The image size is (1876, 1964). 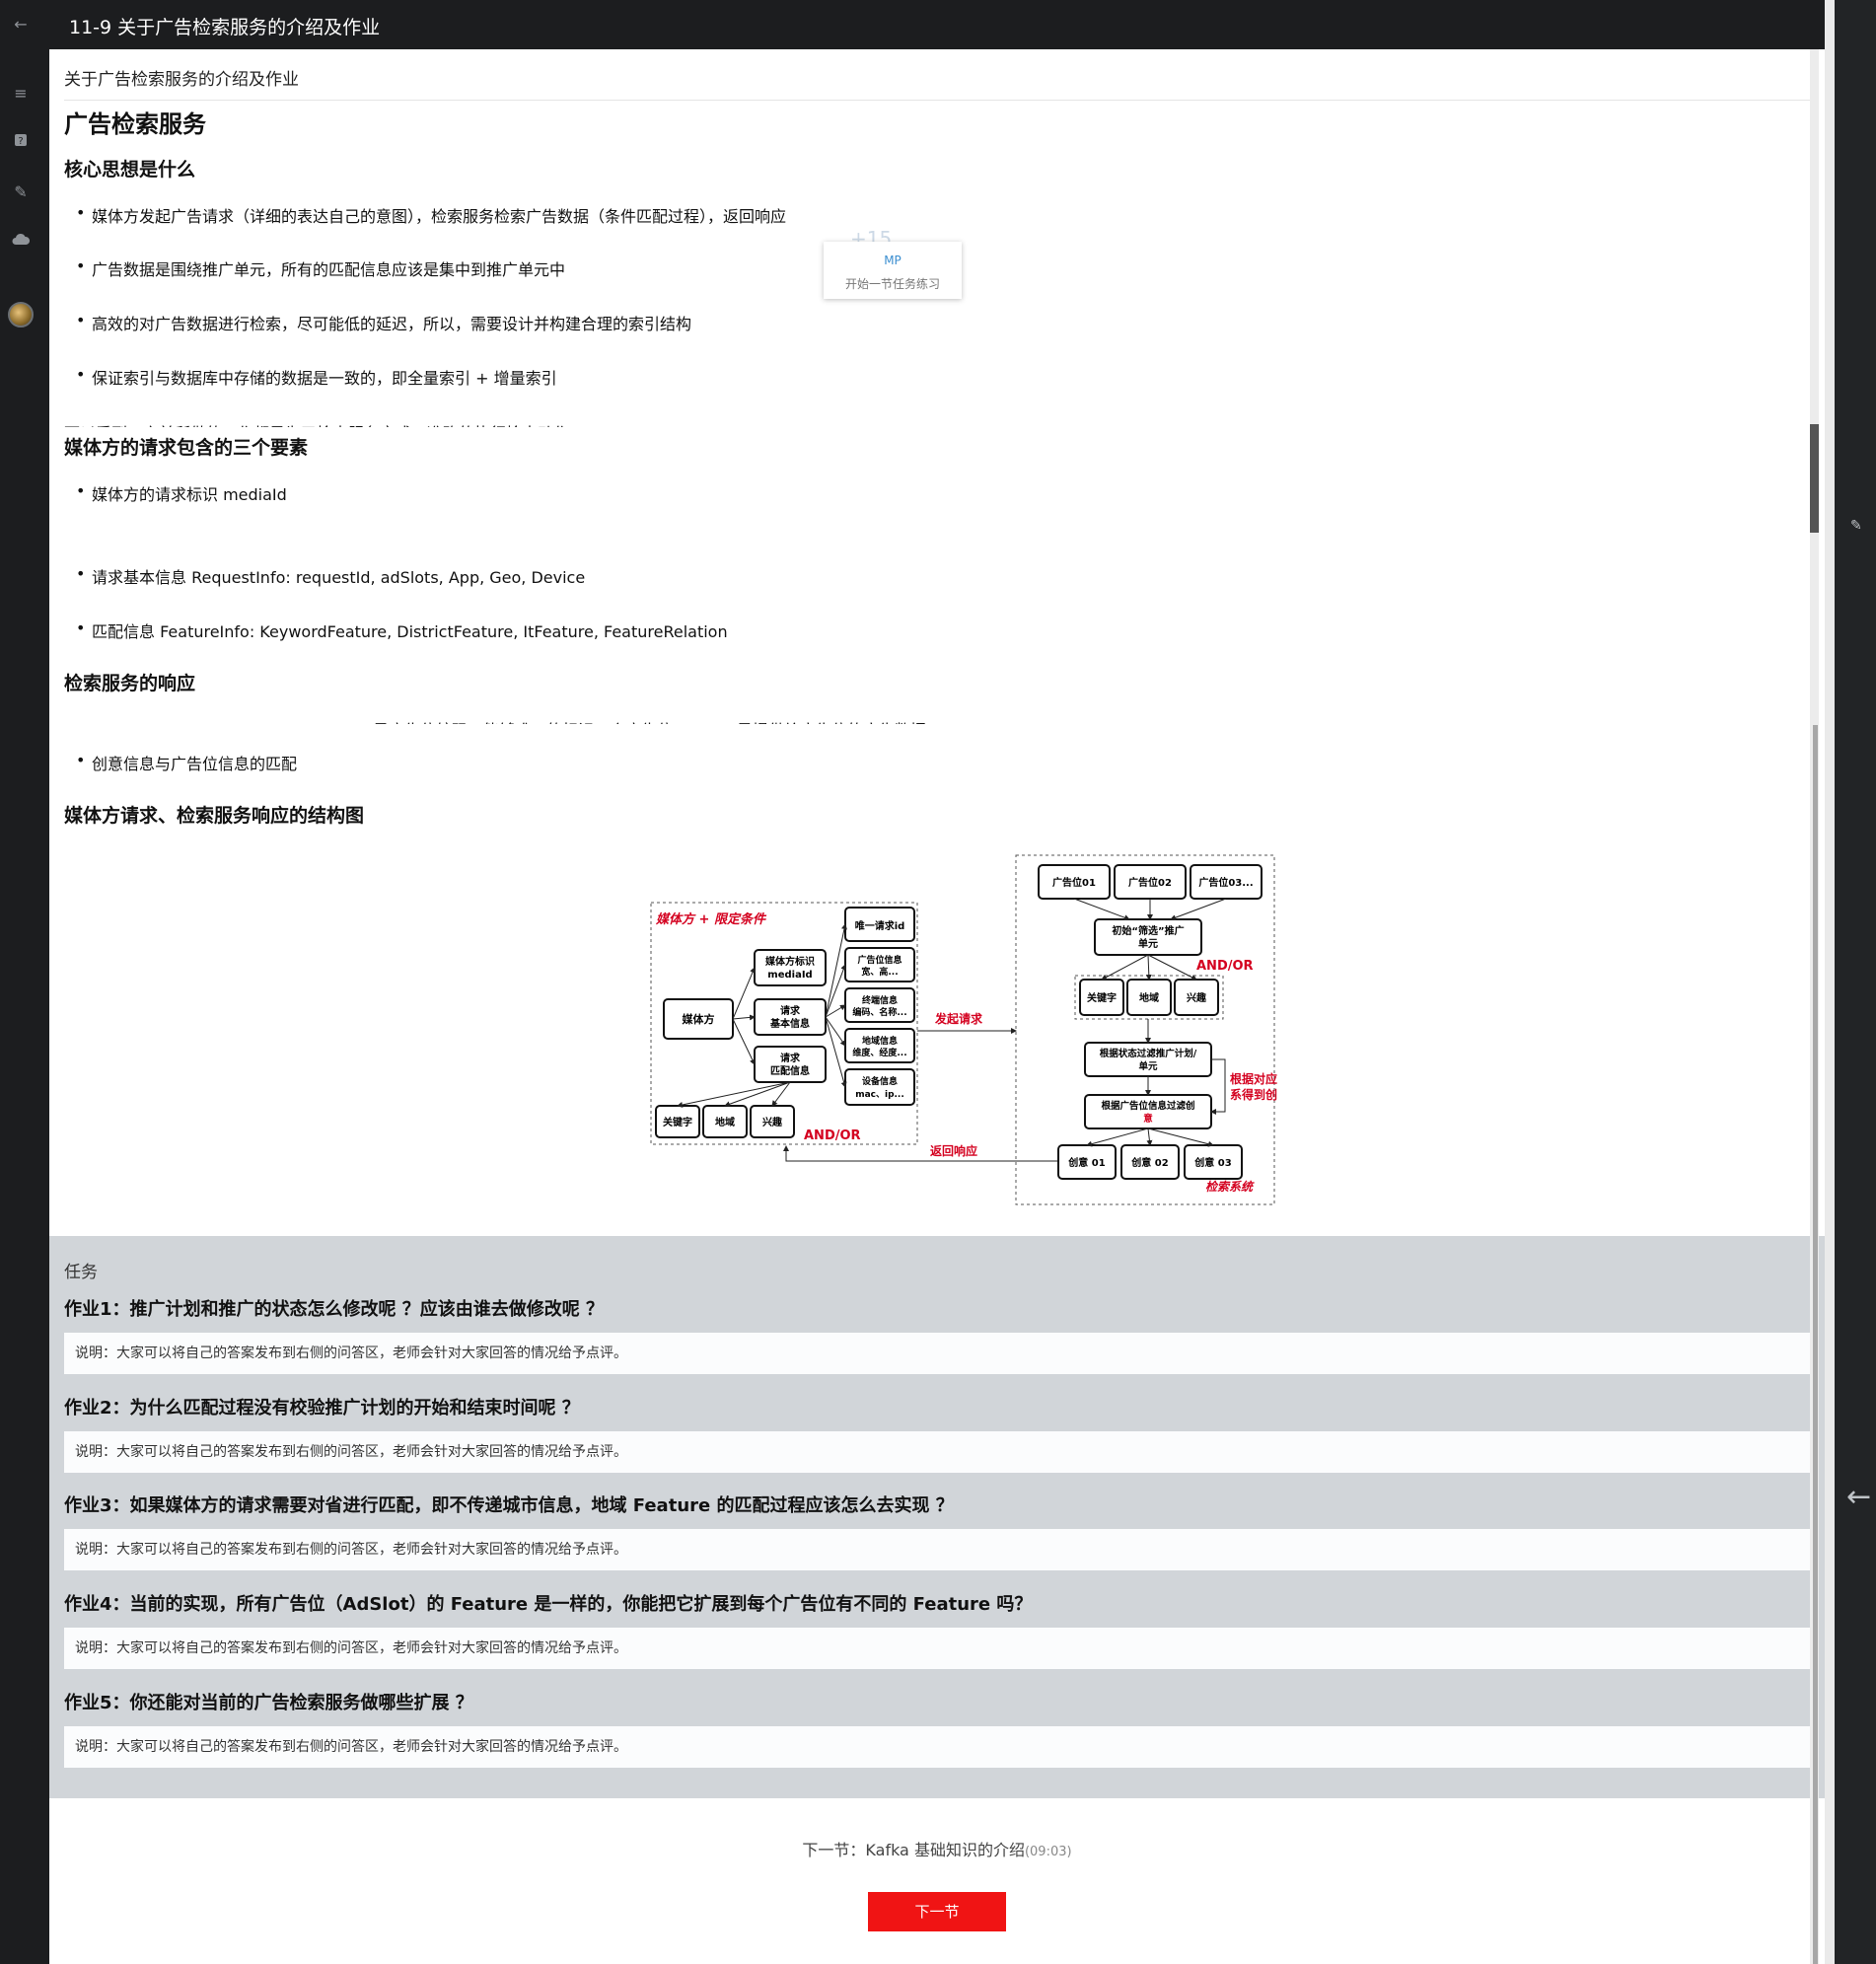 I want to click on task-title: 作业2：为什么匹配过程没有校验推广计划的开始和结束时间呢 ？, so click(x=322, y=1408).